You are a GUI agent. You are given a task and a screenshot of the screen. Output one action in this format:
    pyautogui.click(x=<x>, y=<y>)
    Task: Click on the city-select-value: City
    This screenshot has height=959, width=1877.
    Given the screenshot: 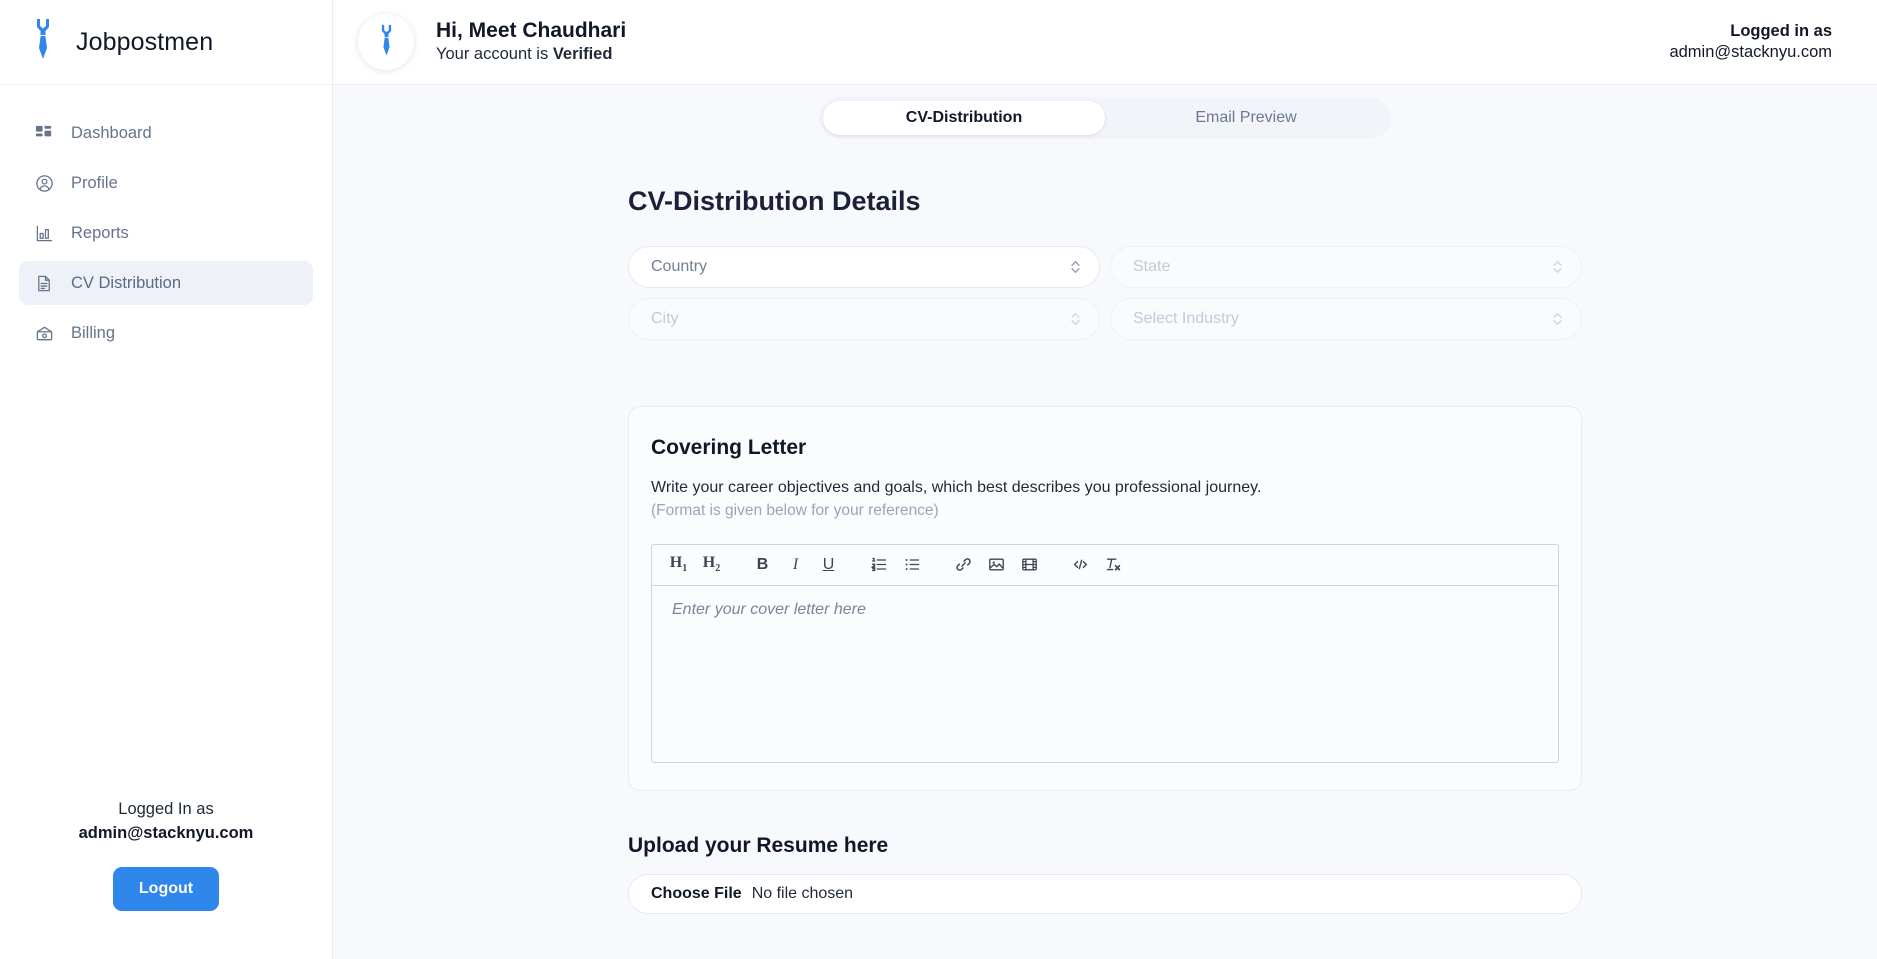 What is the action you would take?
    pyautogui.click(x=665, y=318)
    